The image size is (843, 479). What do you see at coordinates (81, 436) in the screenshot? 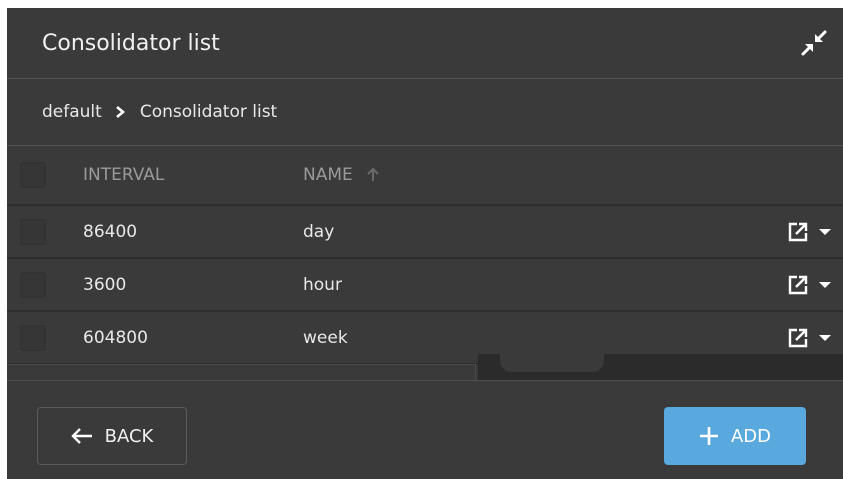
I see `arrow-left-icon` at bounding box center [81, 436].